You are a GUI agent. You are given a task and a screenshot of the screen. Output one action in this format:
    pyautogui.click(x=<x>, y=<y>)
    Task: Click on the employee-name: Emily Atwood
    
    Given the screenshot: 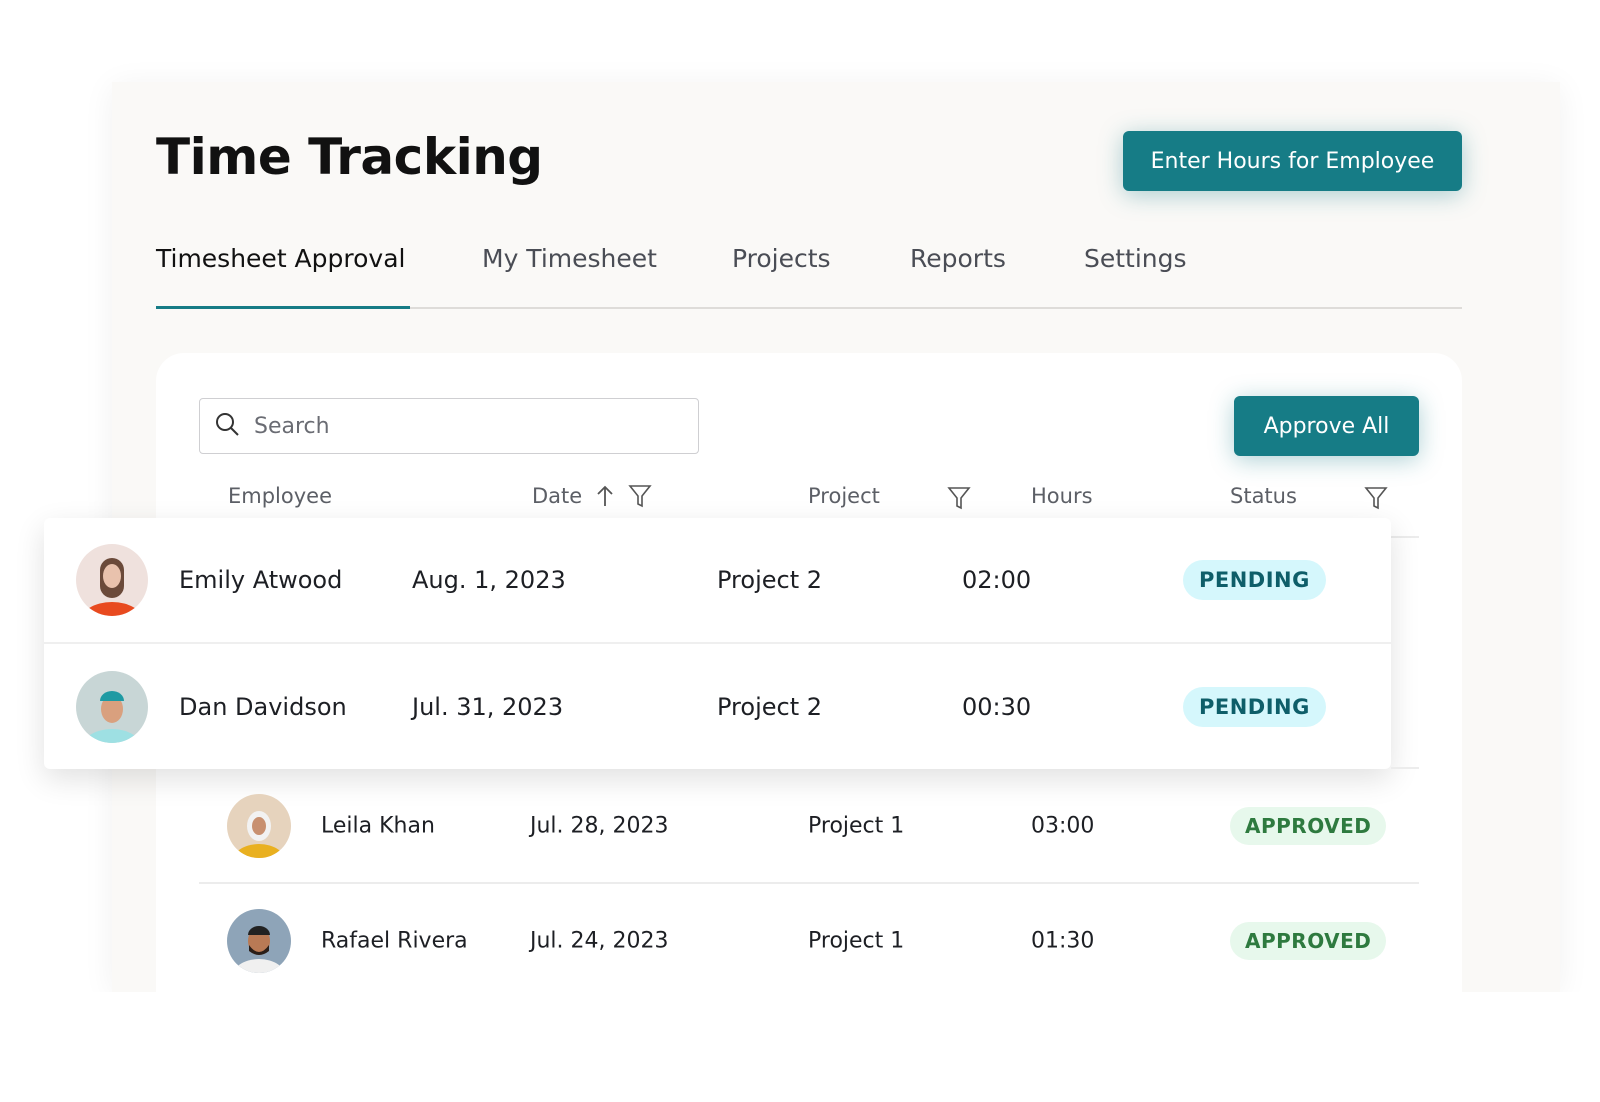 What is the action you would take?
    pyautogui.click(x=261, y=580)
    